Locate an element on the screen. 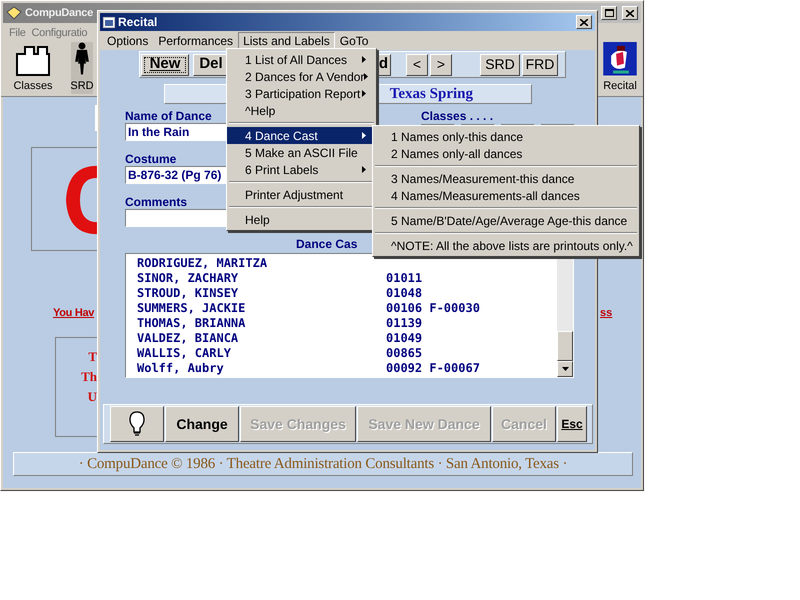  window-title: Recital is located at coordinates (138, 22).